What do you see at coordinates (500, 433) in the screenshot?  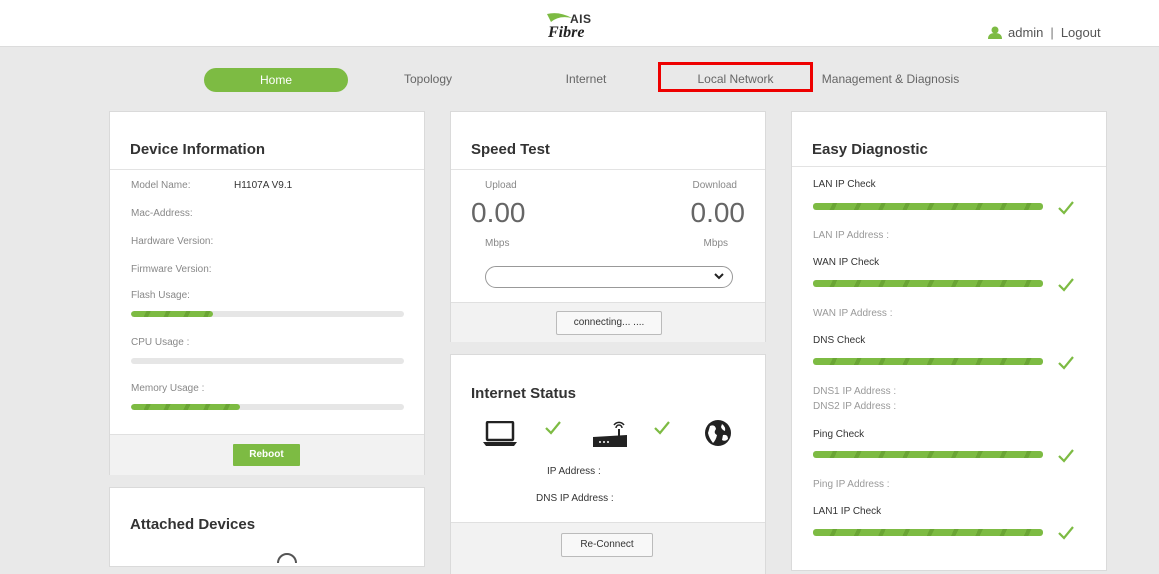 I see `laptop-icon` at bounding box center [500, 433].